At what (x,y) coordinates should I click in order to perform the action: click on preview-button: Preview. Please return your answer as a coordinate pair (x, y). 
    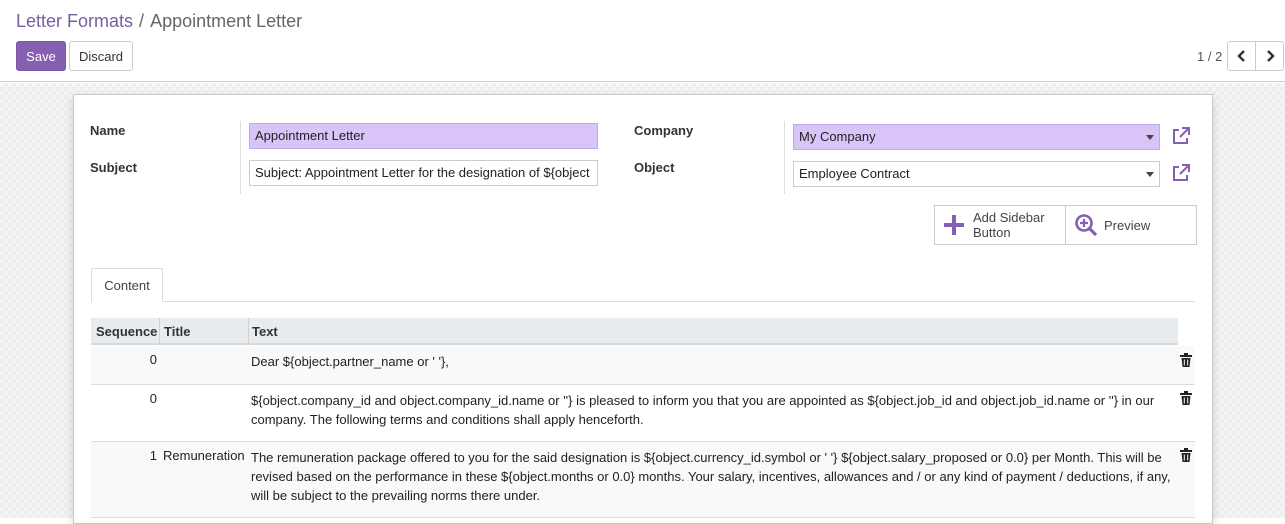
    Looking at the image, I should click on (1131, 225).